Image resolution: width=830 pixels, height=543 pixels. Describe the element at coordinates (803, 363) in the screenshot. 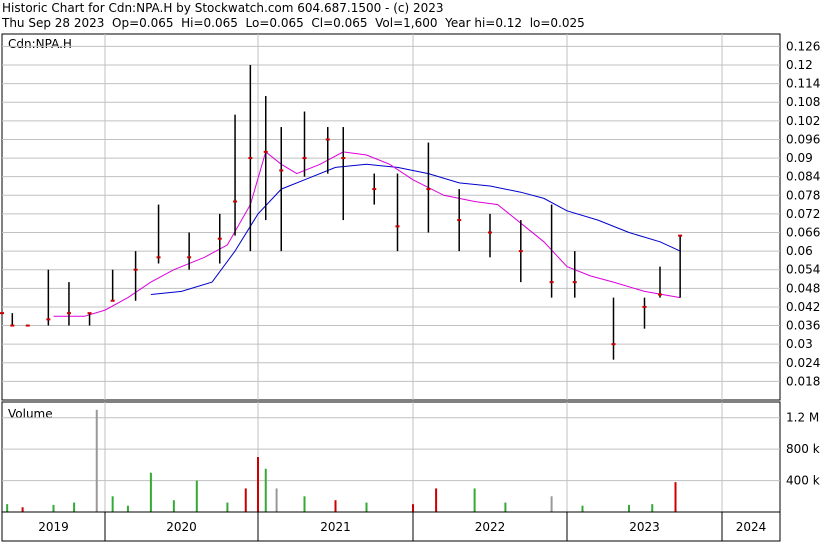

I see `price-tick-label: 0.024` at that location.